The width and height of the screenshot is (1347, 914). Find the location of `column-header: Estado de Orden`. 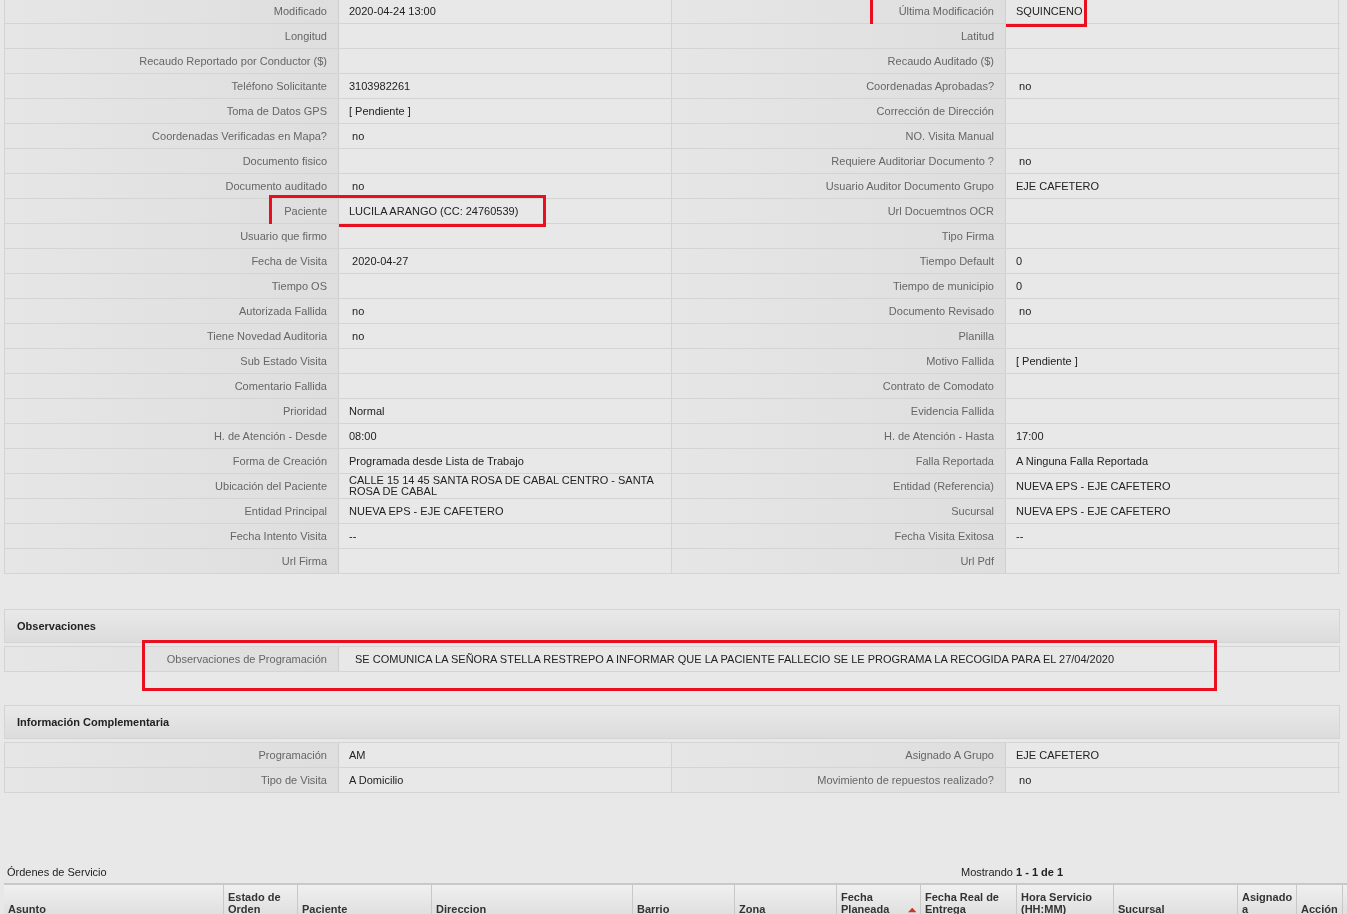

column-header: Estado de Orden is located at coordinates (261, 899).